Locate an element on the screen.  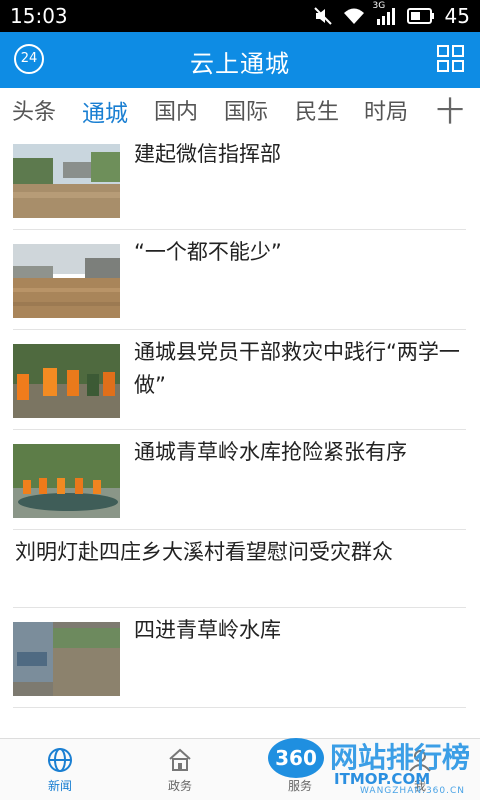
nav-news: 新闻 is located at coordinates (60, 770).